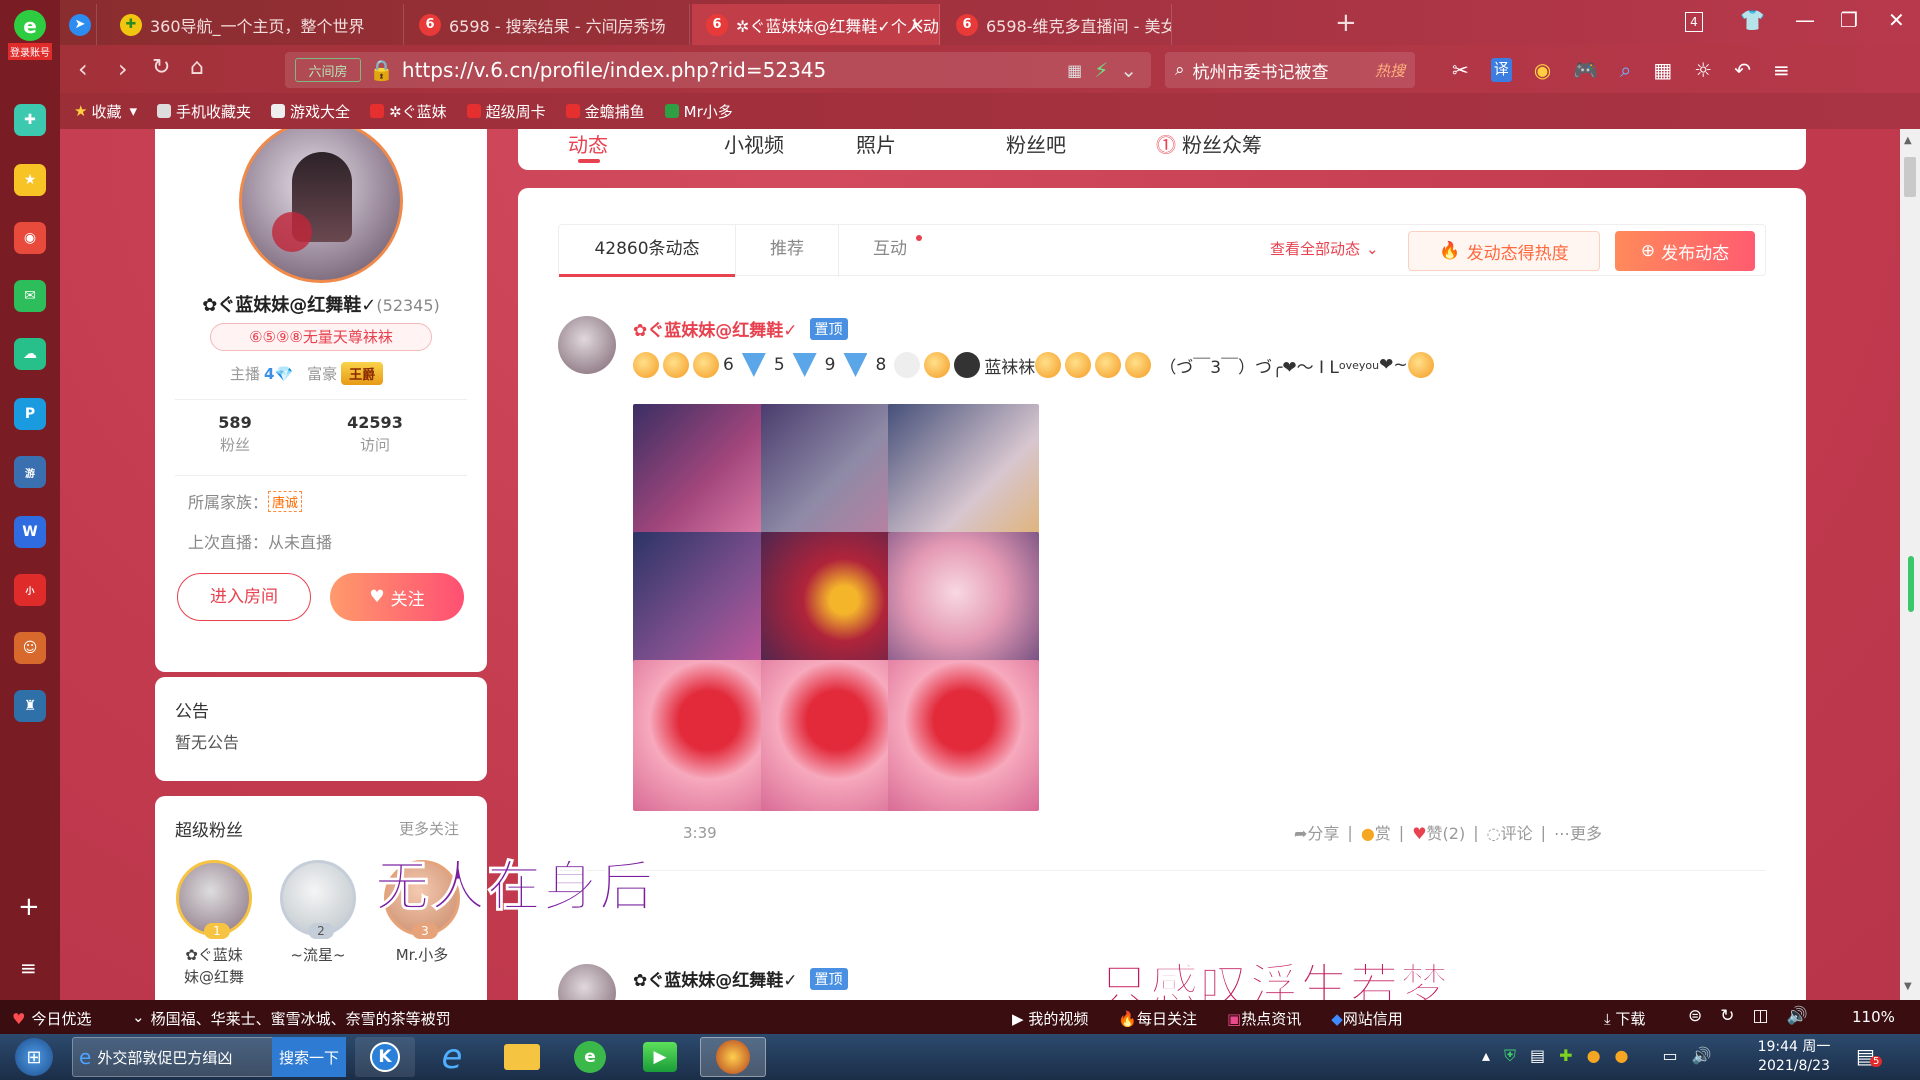  What do you see at coordinates (1264, 1018) in the screenshot?
I see `hot-news-link: ▣热点资讯` at bounding box center [1264, 1018].